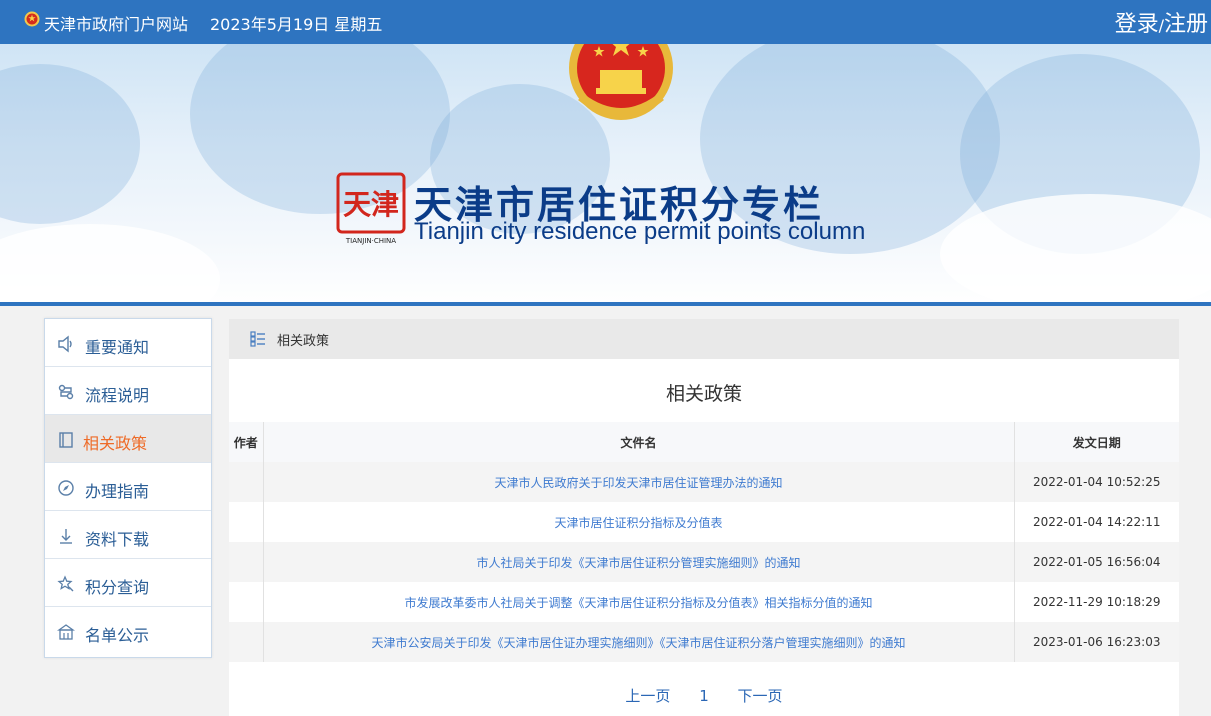  What do you see at coordinates (1186, 24) in the screenshot?
I see `register-link: 注册` at bounding box center [1186, 24].